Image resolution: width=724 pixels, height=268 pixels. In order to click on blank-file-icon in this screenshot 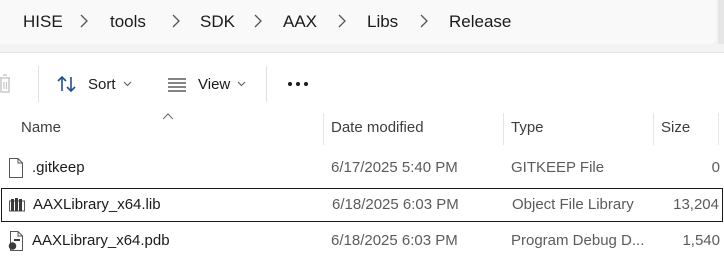, I will do `click(16, 168)`.